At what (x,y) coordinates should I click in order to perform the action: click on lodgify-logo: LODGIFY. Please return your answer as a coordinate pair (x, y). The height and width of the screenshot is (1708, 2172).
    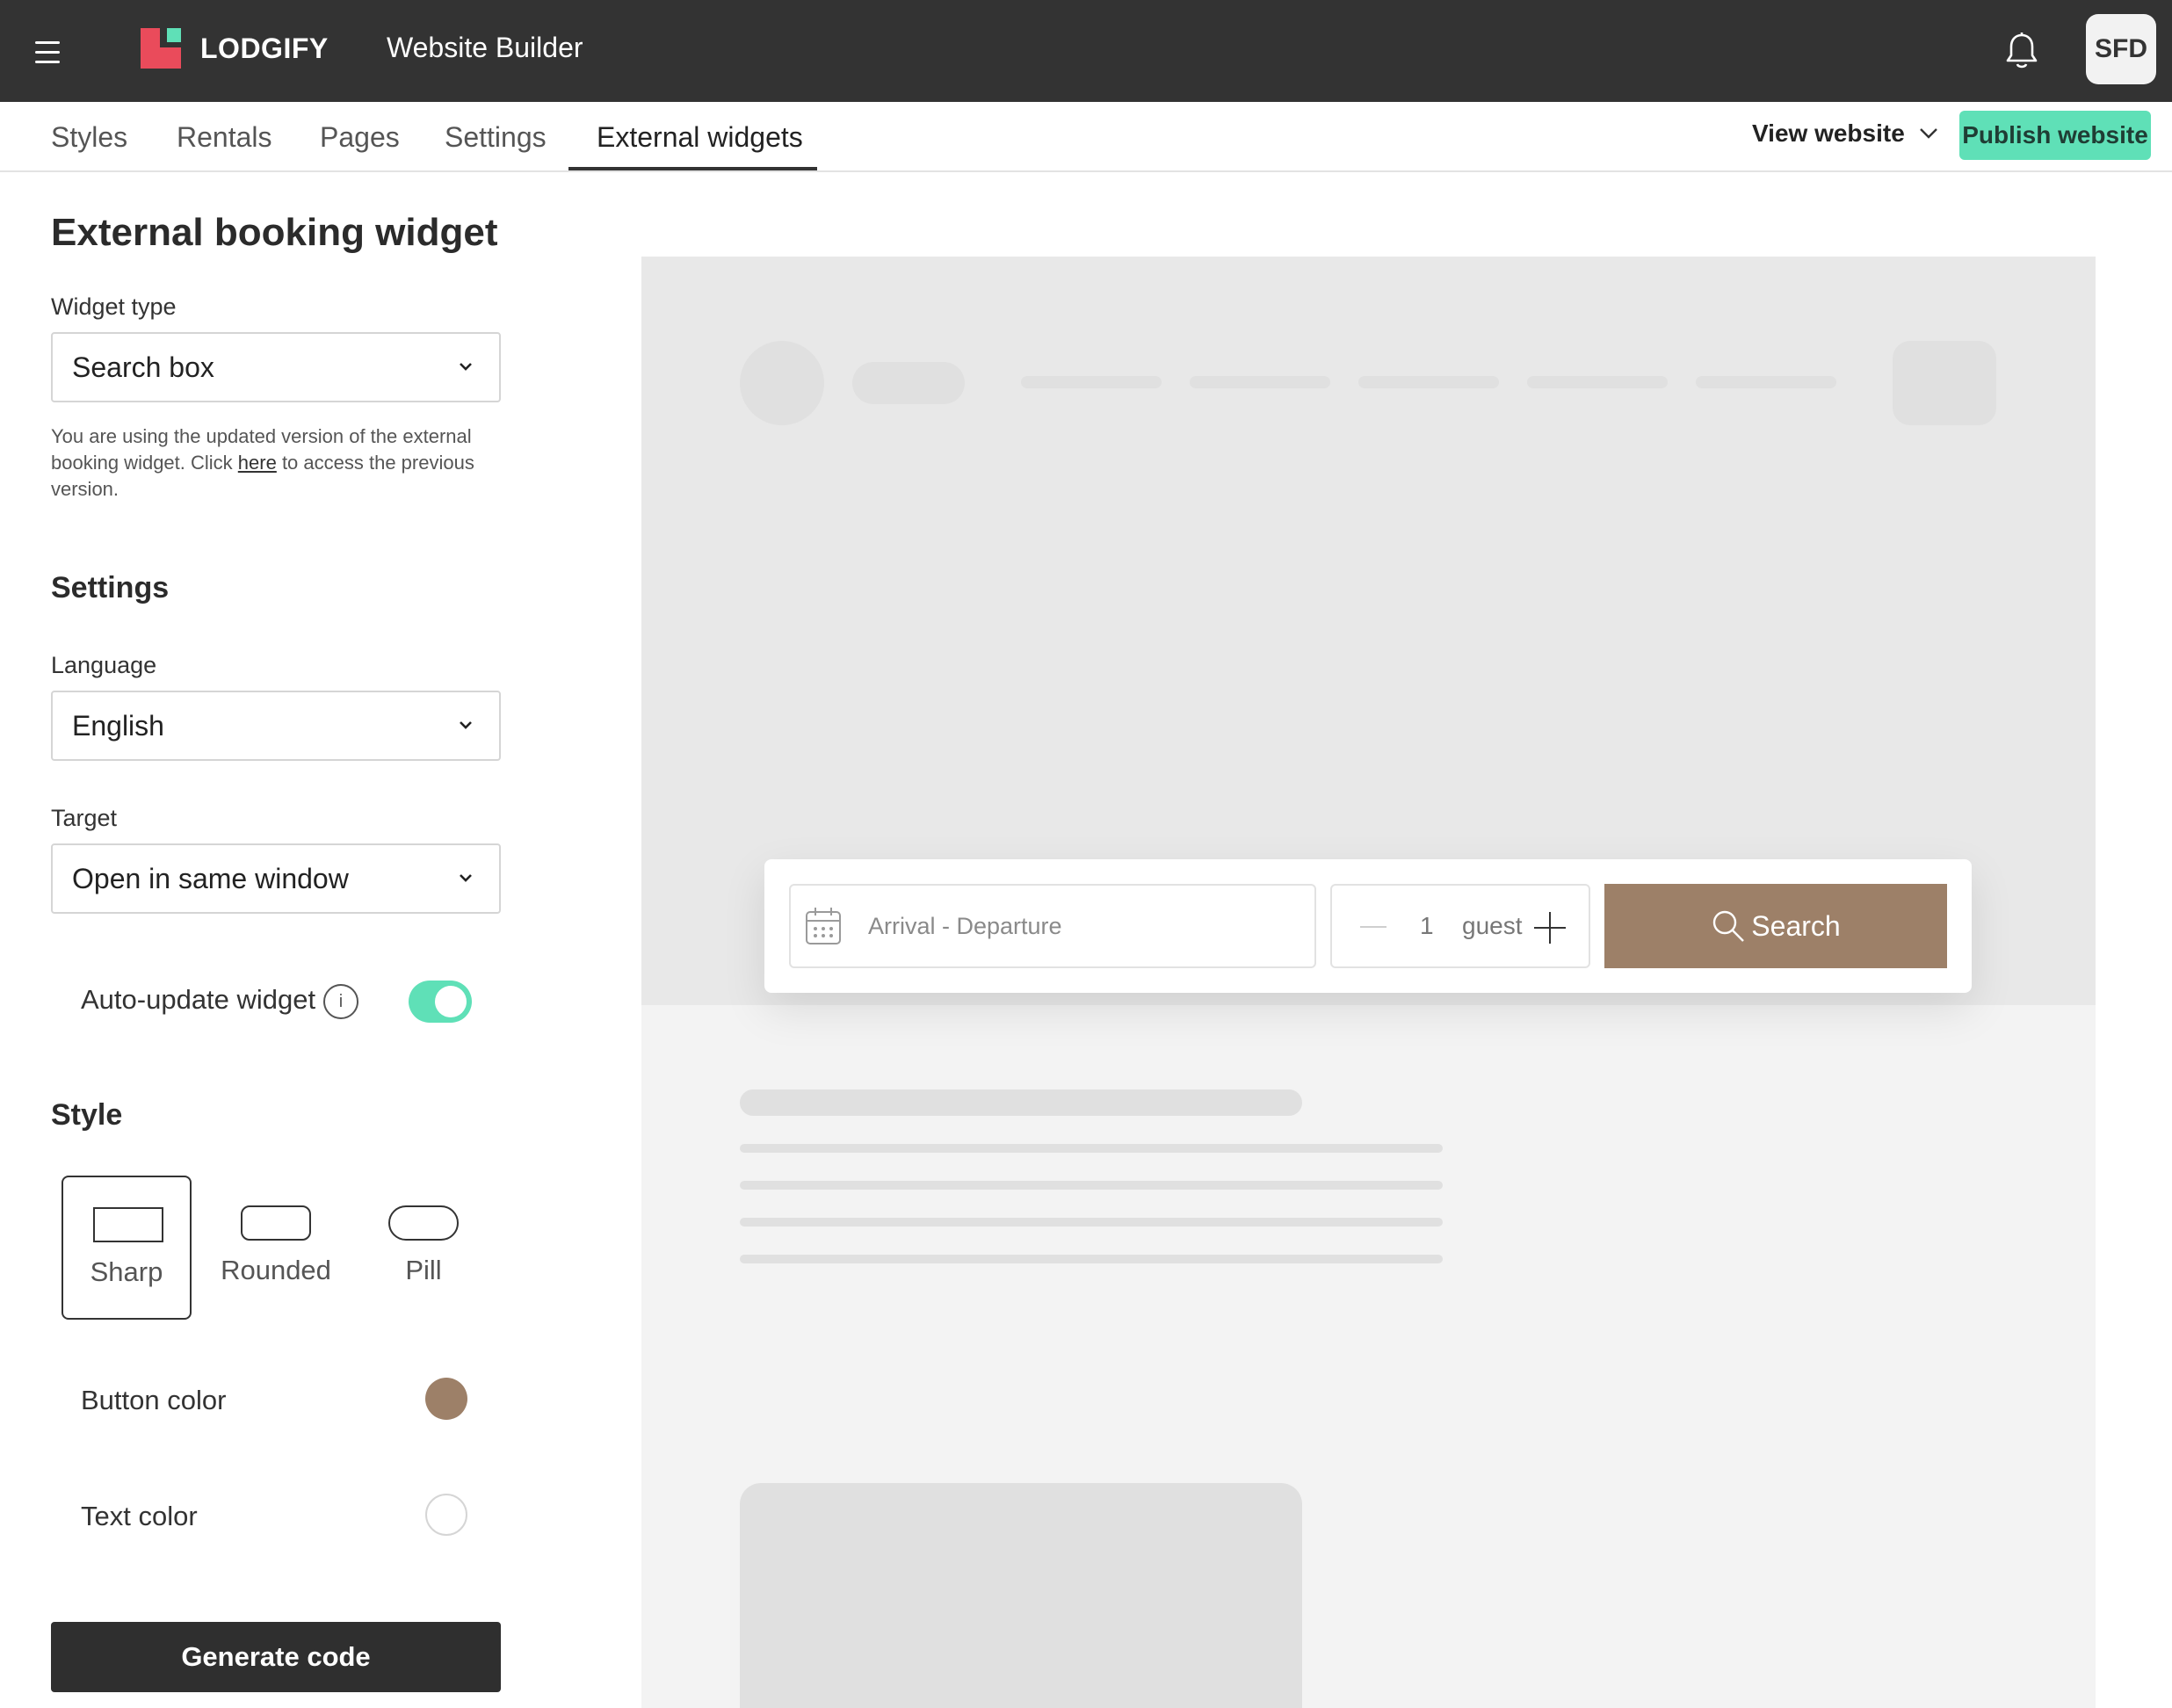
    Looking at the image, I should click on (235, 48).